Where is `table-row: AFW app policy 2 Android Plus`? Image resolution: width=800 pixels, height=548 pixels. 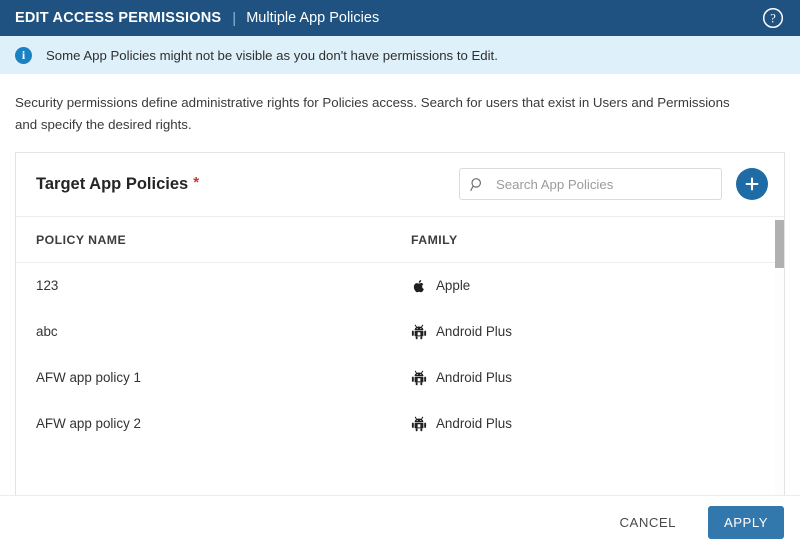
table-row: AFW app policy 2 Android Plus is located at coordinates (400, 424).